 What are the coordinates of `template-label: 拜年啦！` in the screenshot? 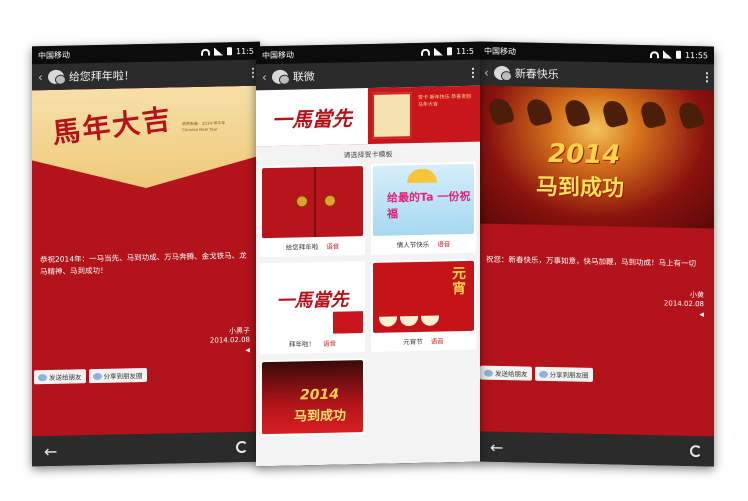 It's located at (302, 344).